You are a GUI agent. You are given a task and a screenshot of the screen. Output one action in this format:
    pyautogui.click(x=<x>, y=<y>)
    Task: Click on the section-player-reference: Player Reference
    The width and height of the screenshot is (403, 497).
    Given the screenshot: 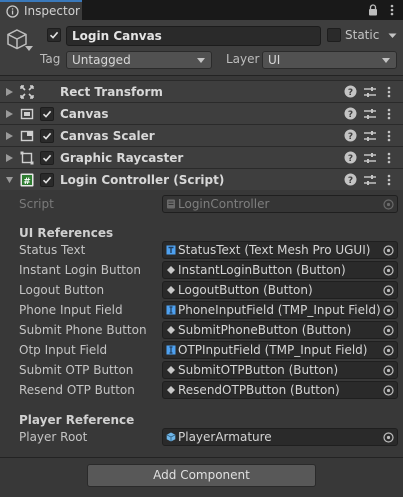 What is the action you would take?
    pyautogui.click(x=77, y=420)
    